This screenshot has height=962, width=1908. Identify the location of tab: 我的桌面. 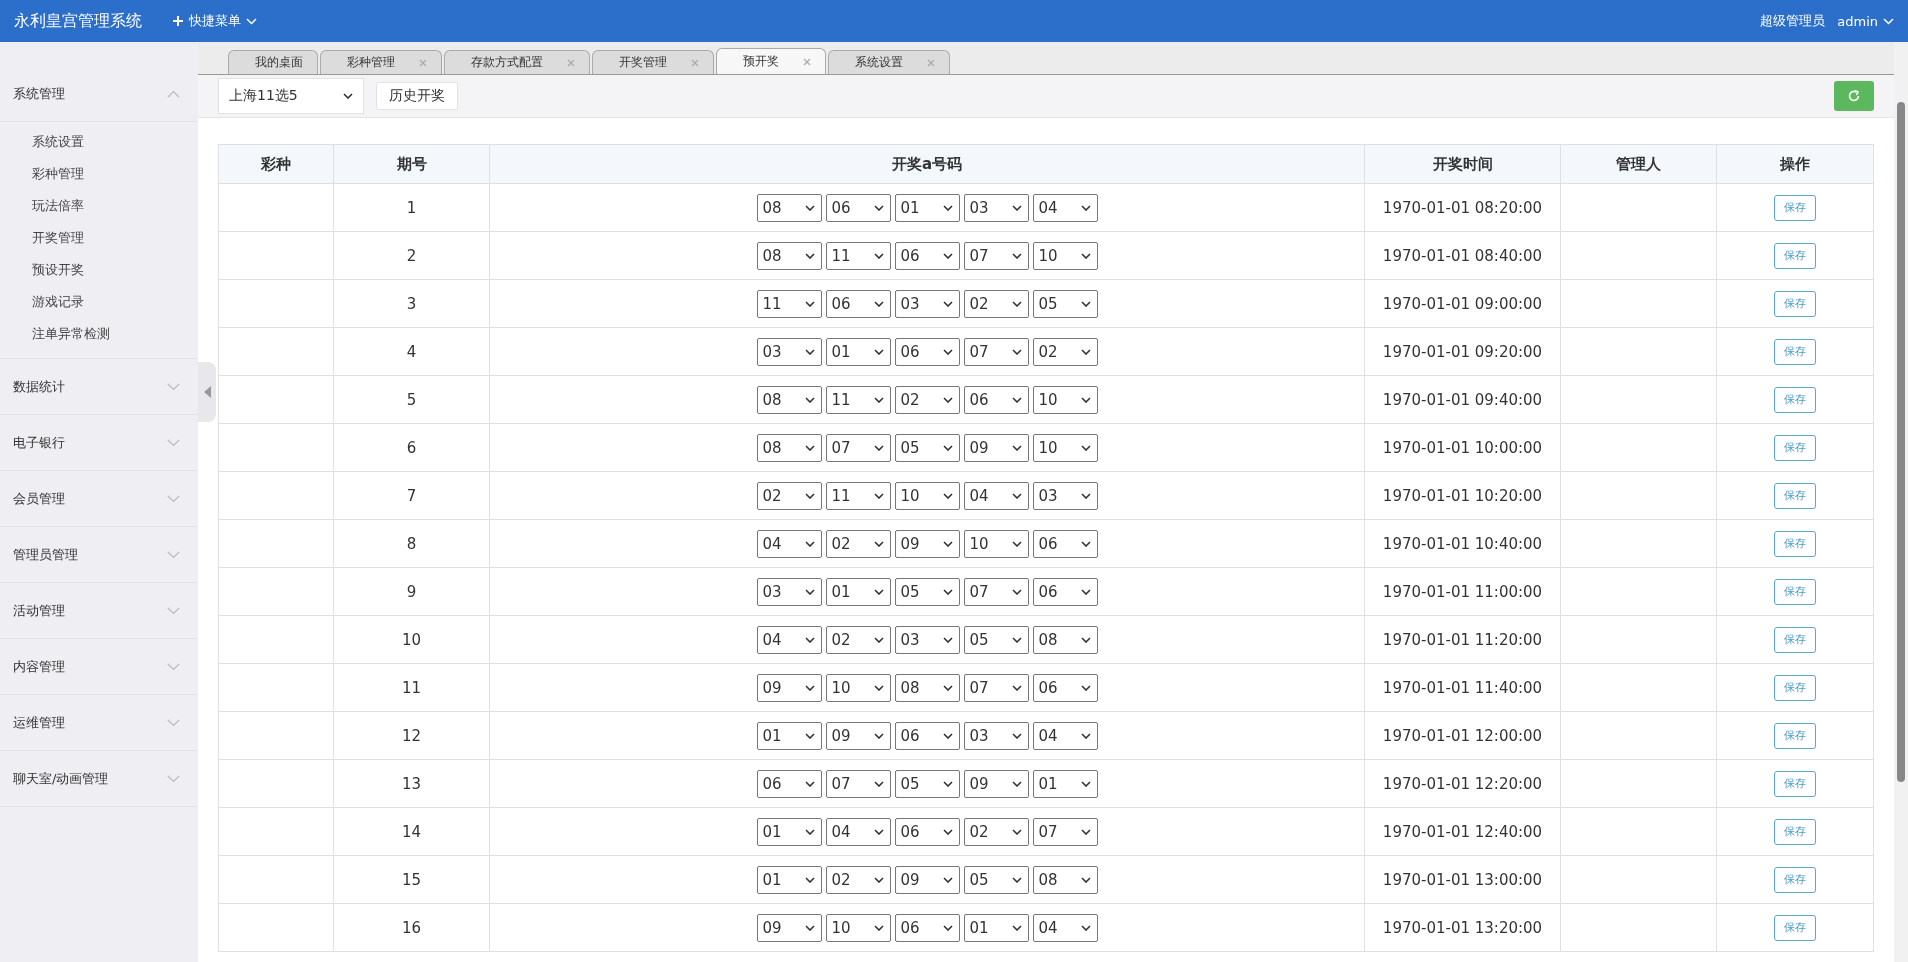
(273, 62).